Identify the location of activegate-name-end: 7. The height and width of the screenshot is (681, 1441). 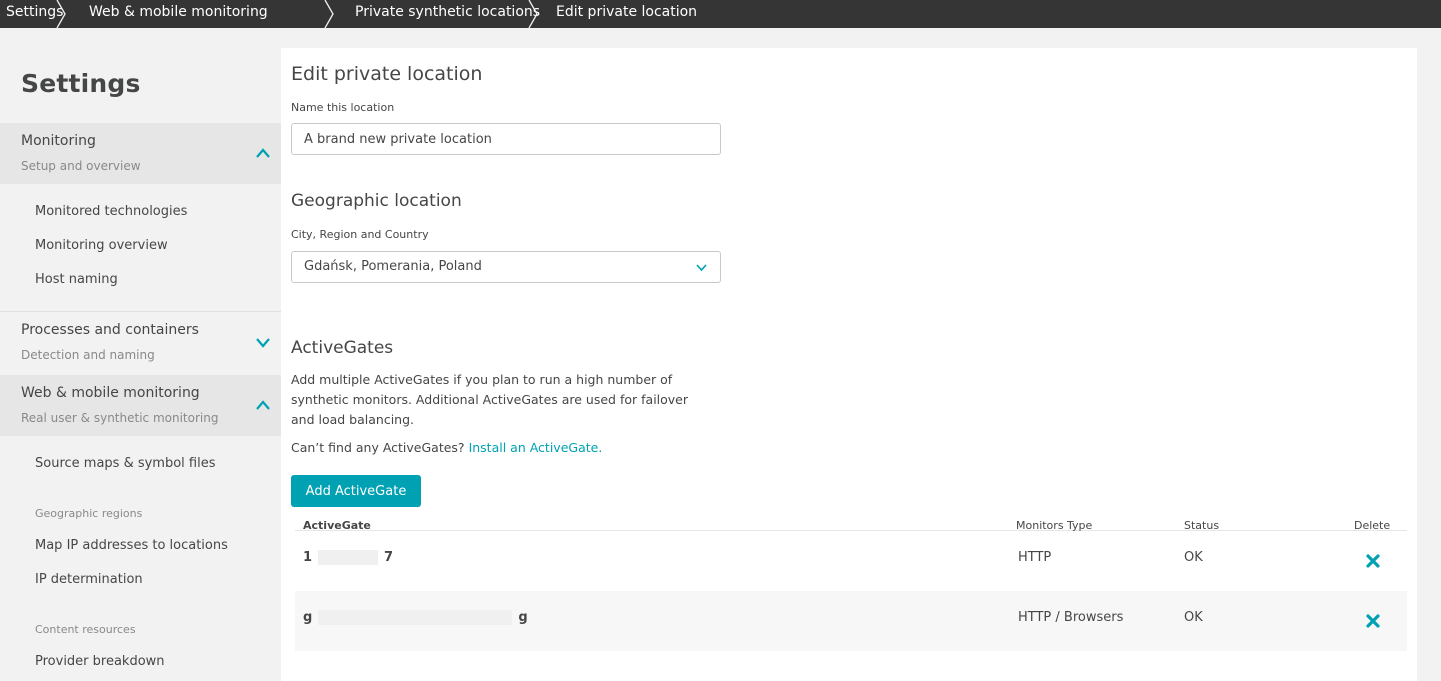
(389, 557).